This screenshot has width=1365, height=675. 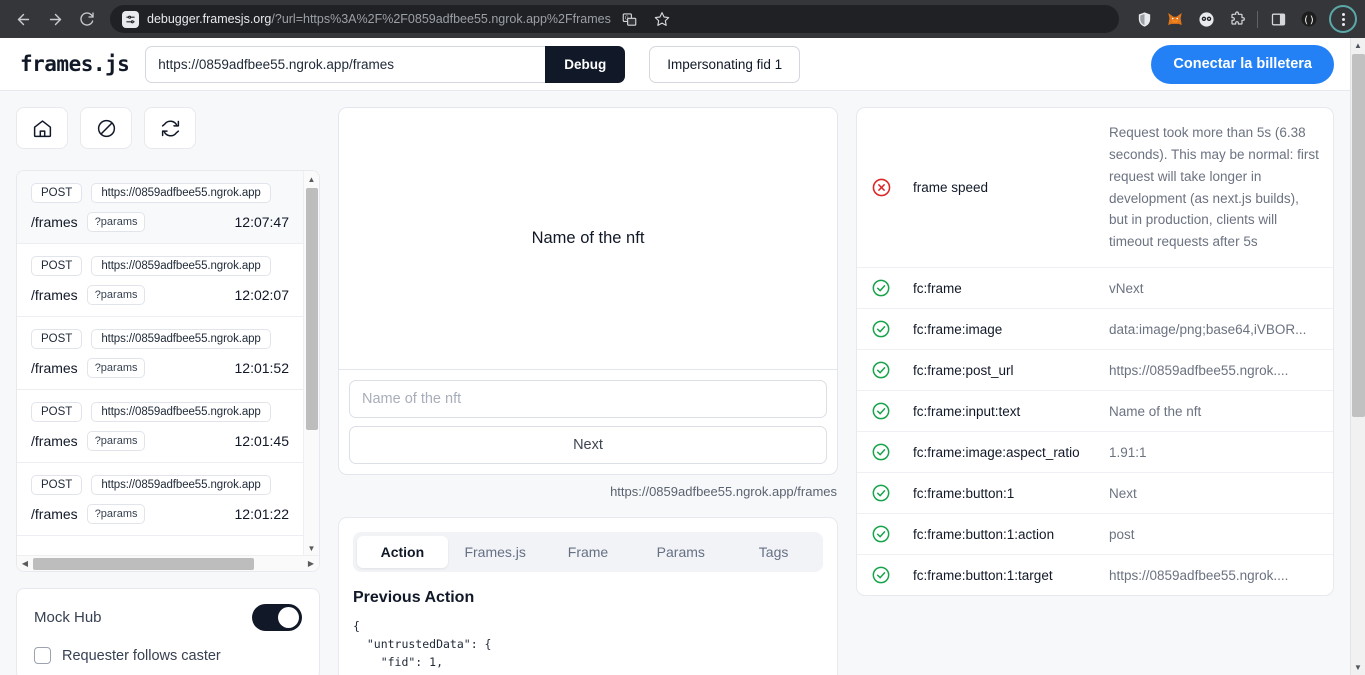 I want to click on scroll-up-icon: ▲, so click(x=311, y=179).